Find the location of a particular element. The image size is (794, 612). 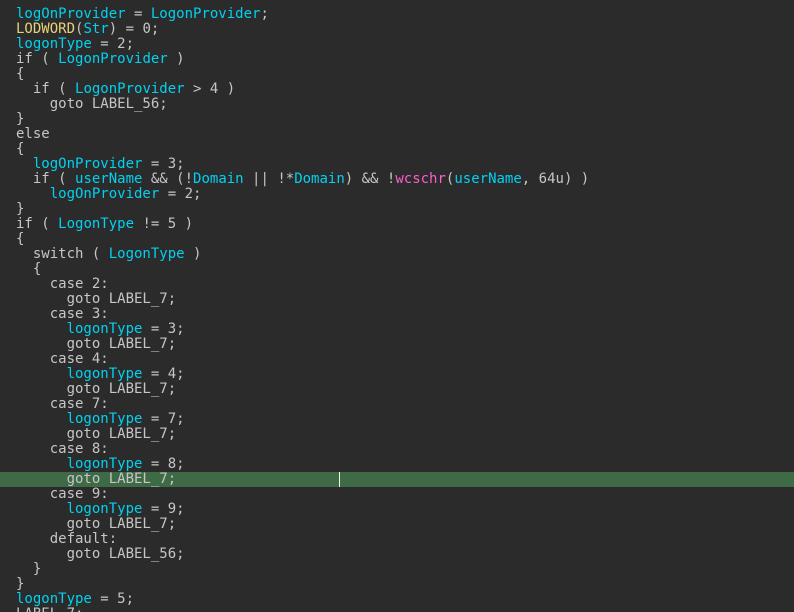

code-line: if ( LogonProvider ) is located at coordinates (397, 59).